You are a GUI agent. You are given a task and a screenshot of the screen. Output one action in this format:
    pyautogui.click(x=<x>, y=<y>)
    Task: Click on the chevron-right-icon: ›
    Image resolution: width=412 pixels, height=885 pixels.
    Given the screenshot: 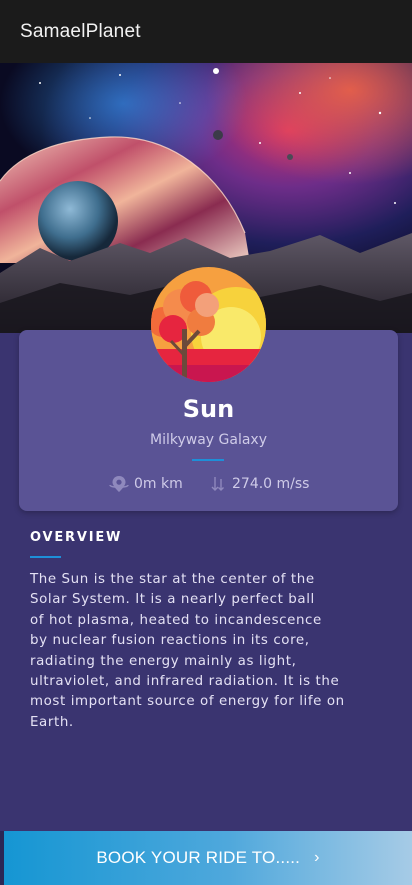 What is the action you would take?
    pyautogui.click(x=317, y=857)
    